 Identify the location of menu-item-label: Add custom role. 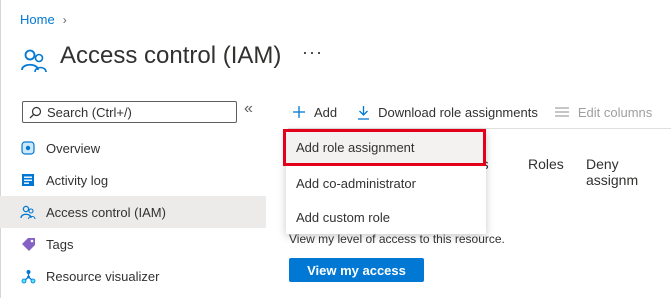
(343, 217).